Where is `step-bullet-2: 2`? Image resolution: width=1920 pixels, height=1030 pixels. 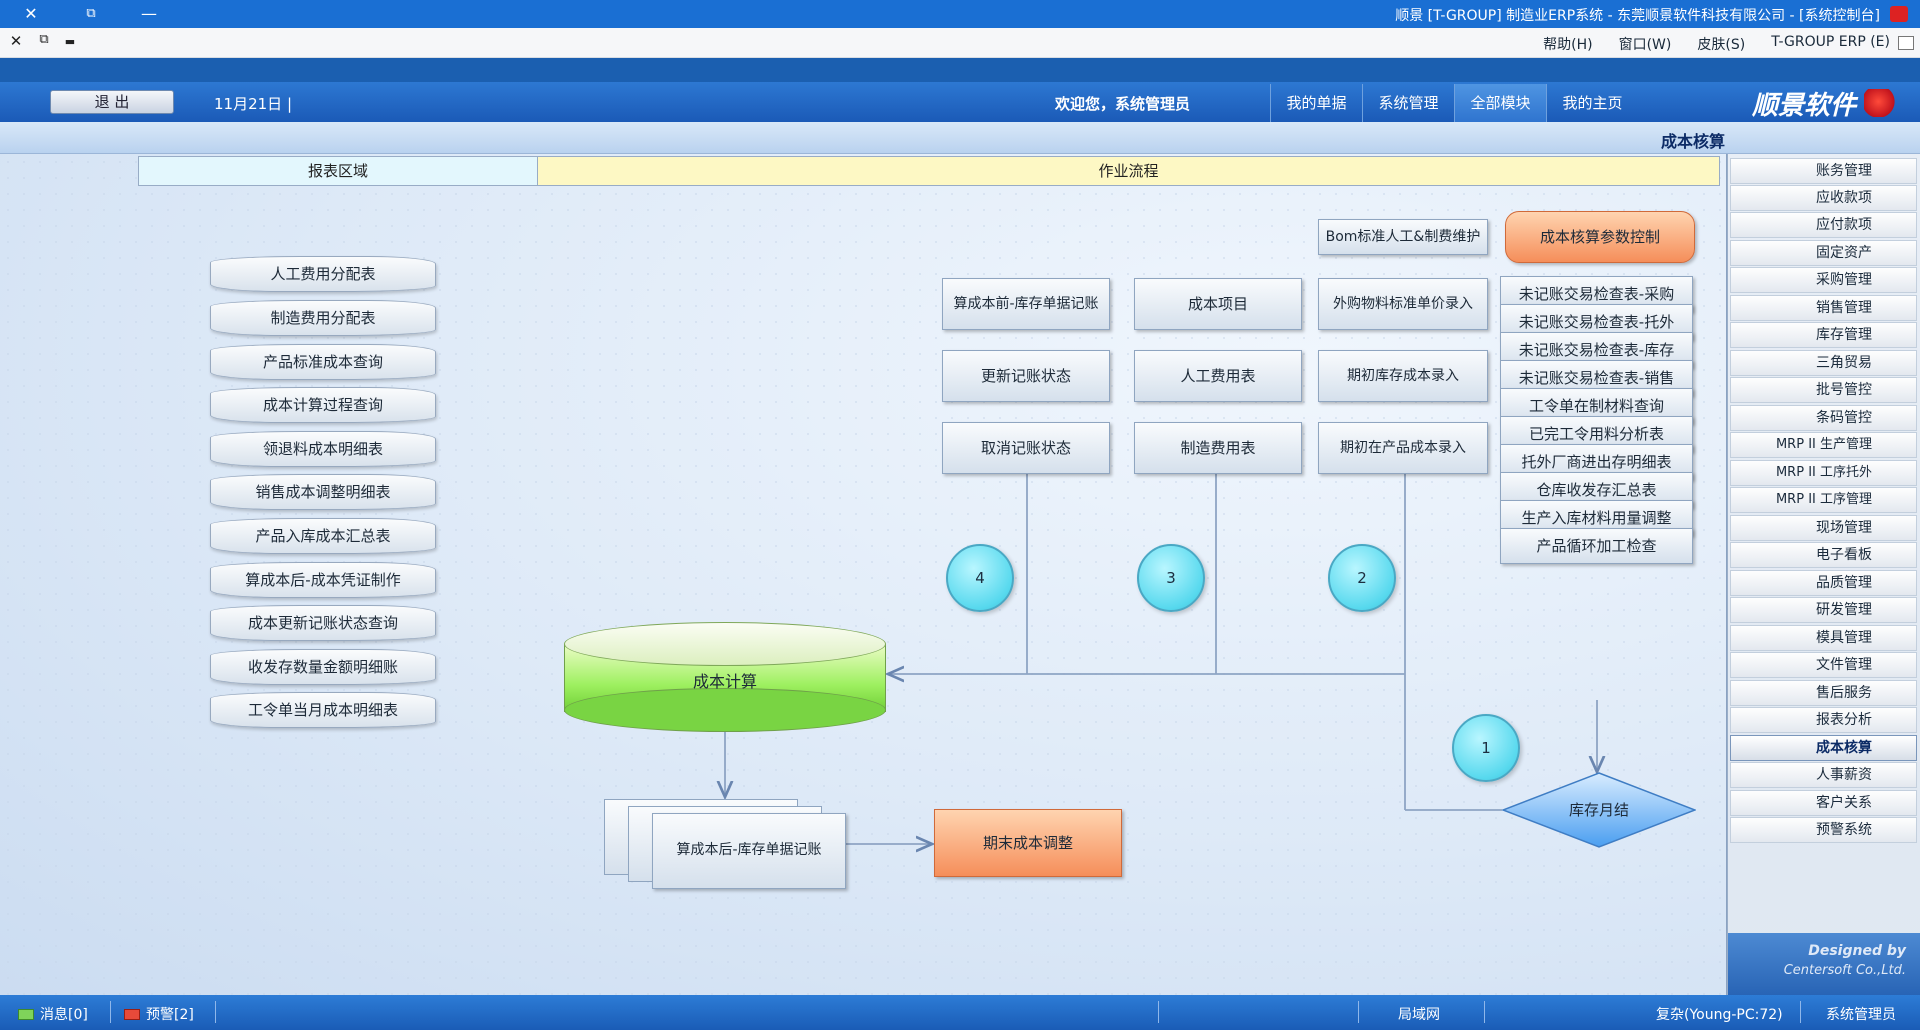 step-bullet-2: 2 is located at coordinates (1362, 578).